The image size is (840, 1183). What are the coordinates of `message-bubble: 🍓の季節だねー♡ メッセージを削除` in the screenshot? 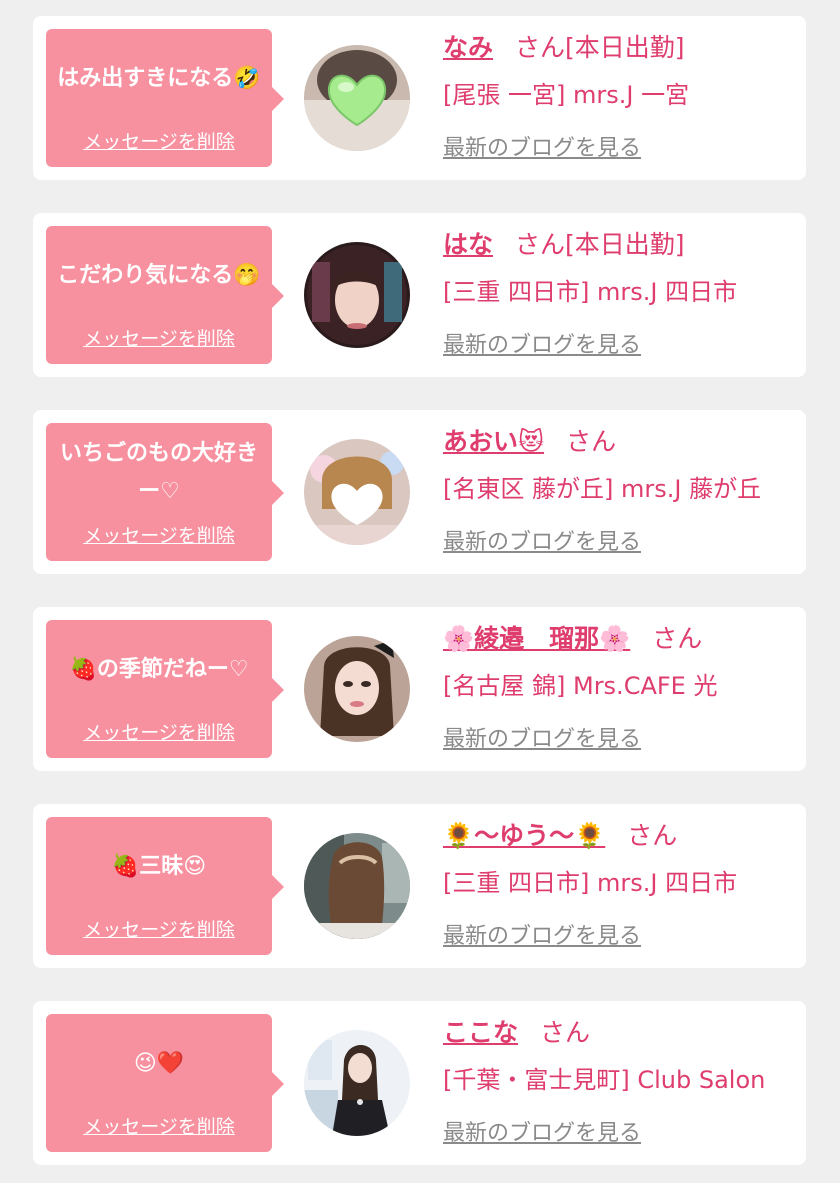 It's located at (165, 689).